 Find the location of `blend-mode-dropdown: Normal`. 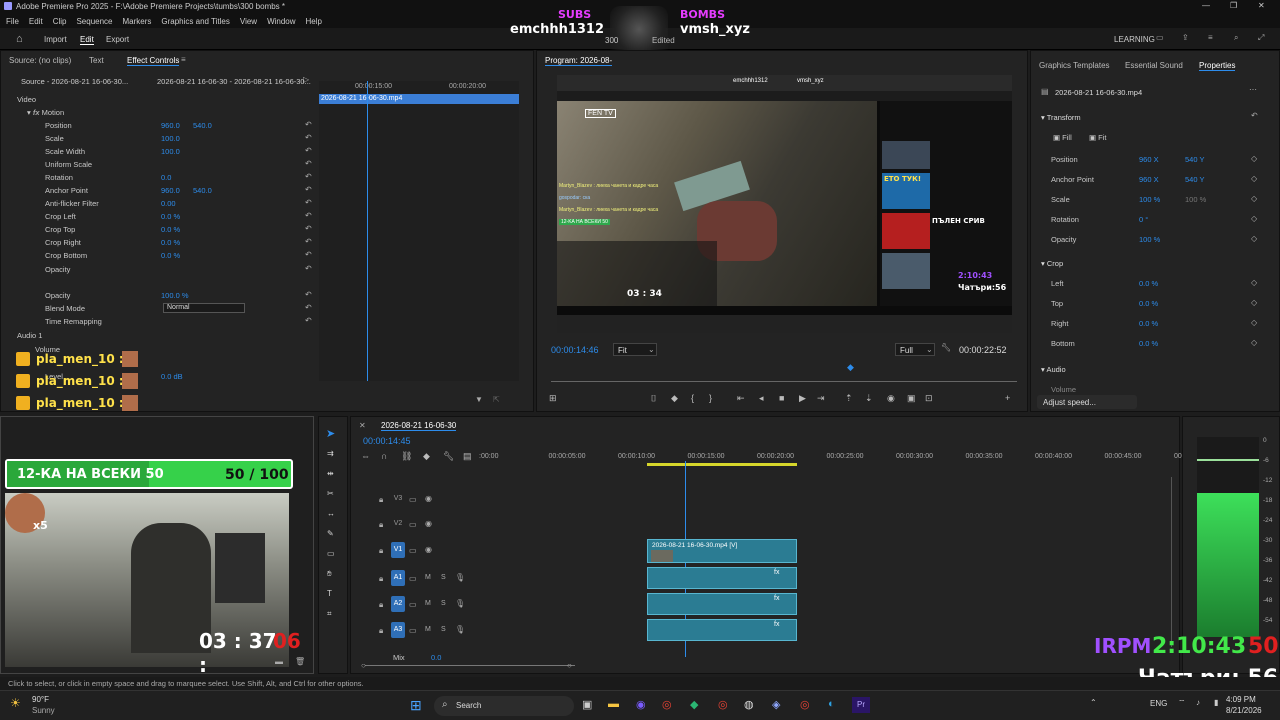

blend-mode-dropdown: Normal is located at coordinates (204, 308).